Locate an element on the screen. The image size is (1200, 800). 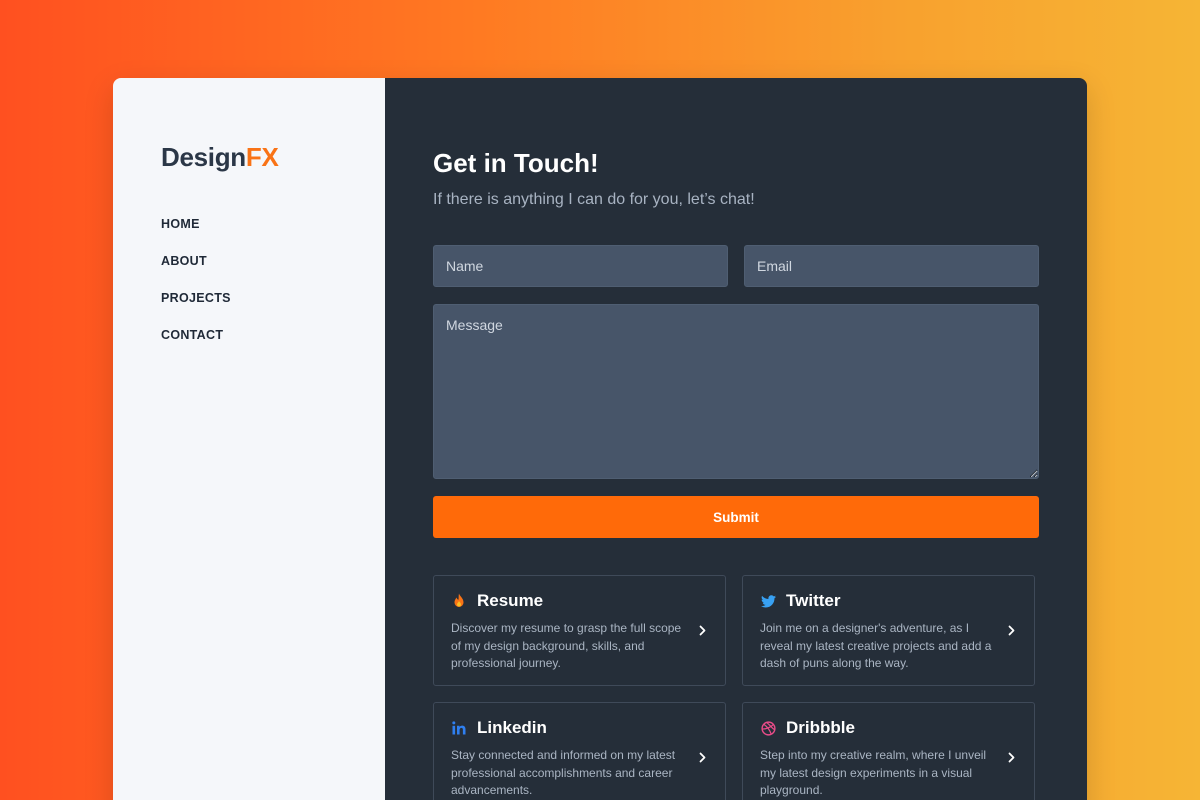
twitter-icon is located at coordinates (768, 601).